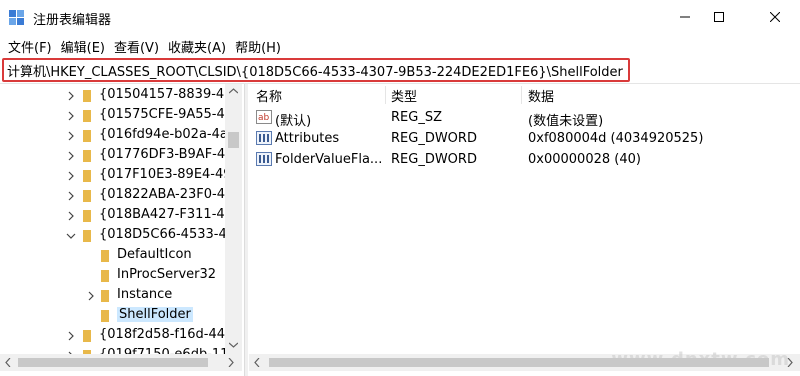 The image size is (800, 376). I want to click on value-data: (数值未设置), so click(566, 121).